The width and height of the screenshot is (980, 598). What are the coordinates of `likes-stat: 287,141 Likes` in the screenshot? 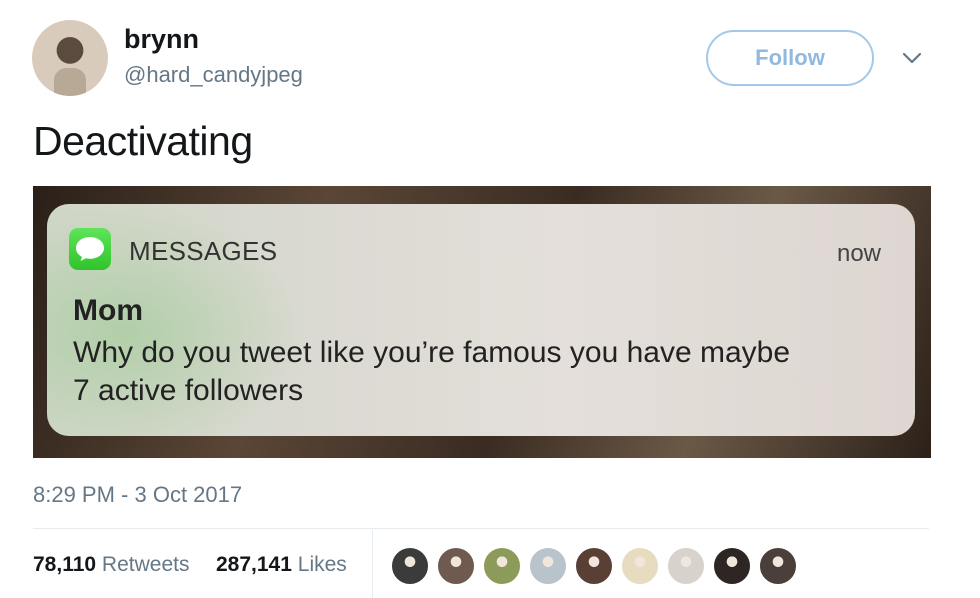 It's located at (281, 565).